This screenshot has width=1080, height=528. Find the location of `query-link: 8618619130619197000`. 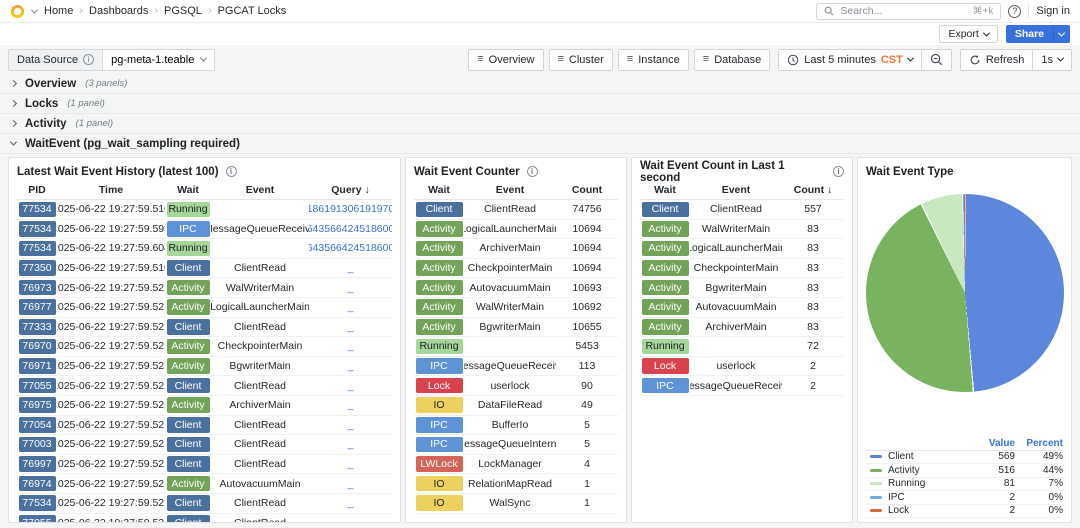

query-link: 8618619130619197000 is located at coordinates (350, 209).